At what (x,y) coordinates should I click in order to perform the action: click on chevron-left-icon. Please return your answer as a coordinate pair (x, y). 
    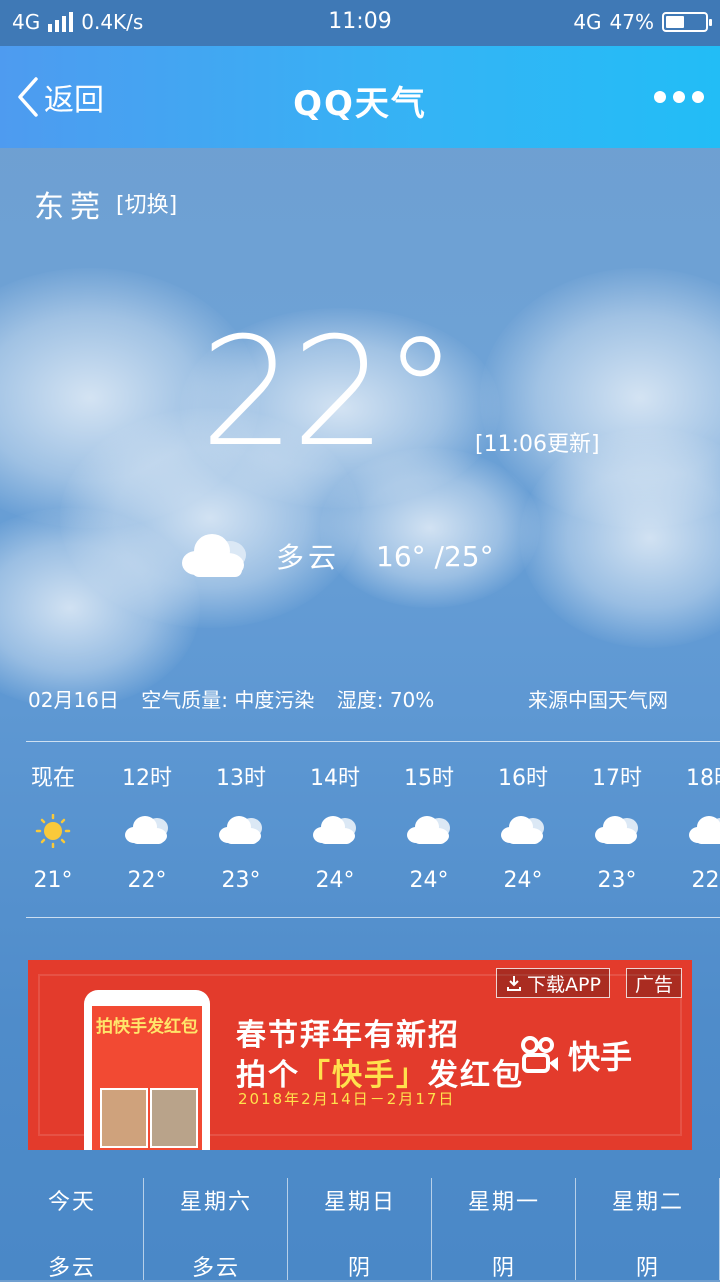
    Looking at the image, I should click on (28, 97).